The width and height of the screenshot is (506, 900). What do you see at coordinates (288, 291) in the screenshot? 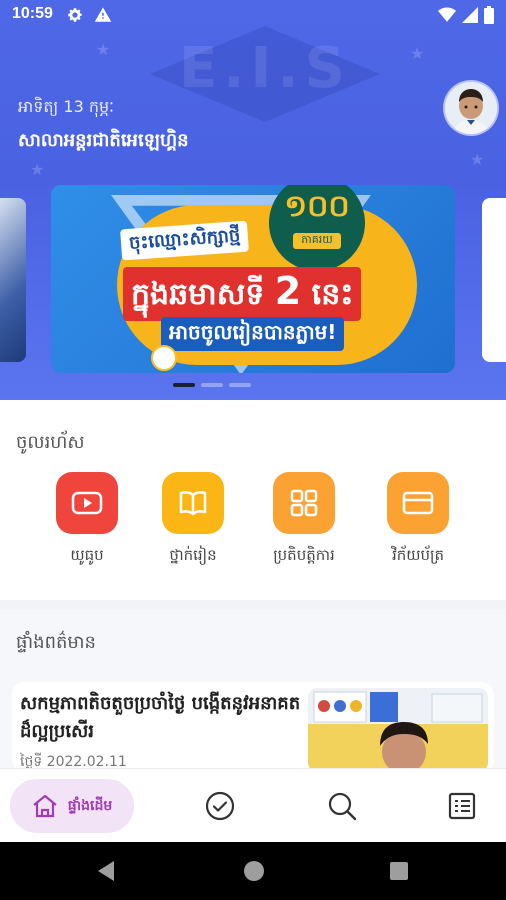
I see `banner-line-2-number: 2` at bounding box center [288, 291].